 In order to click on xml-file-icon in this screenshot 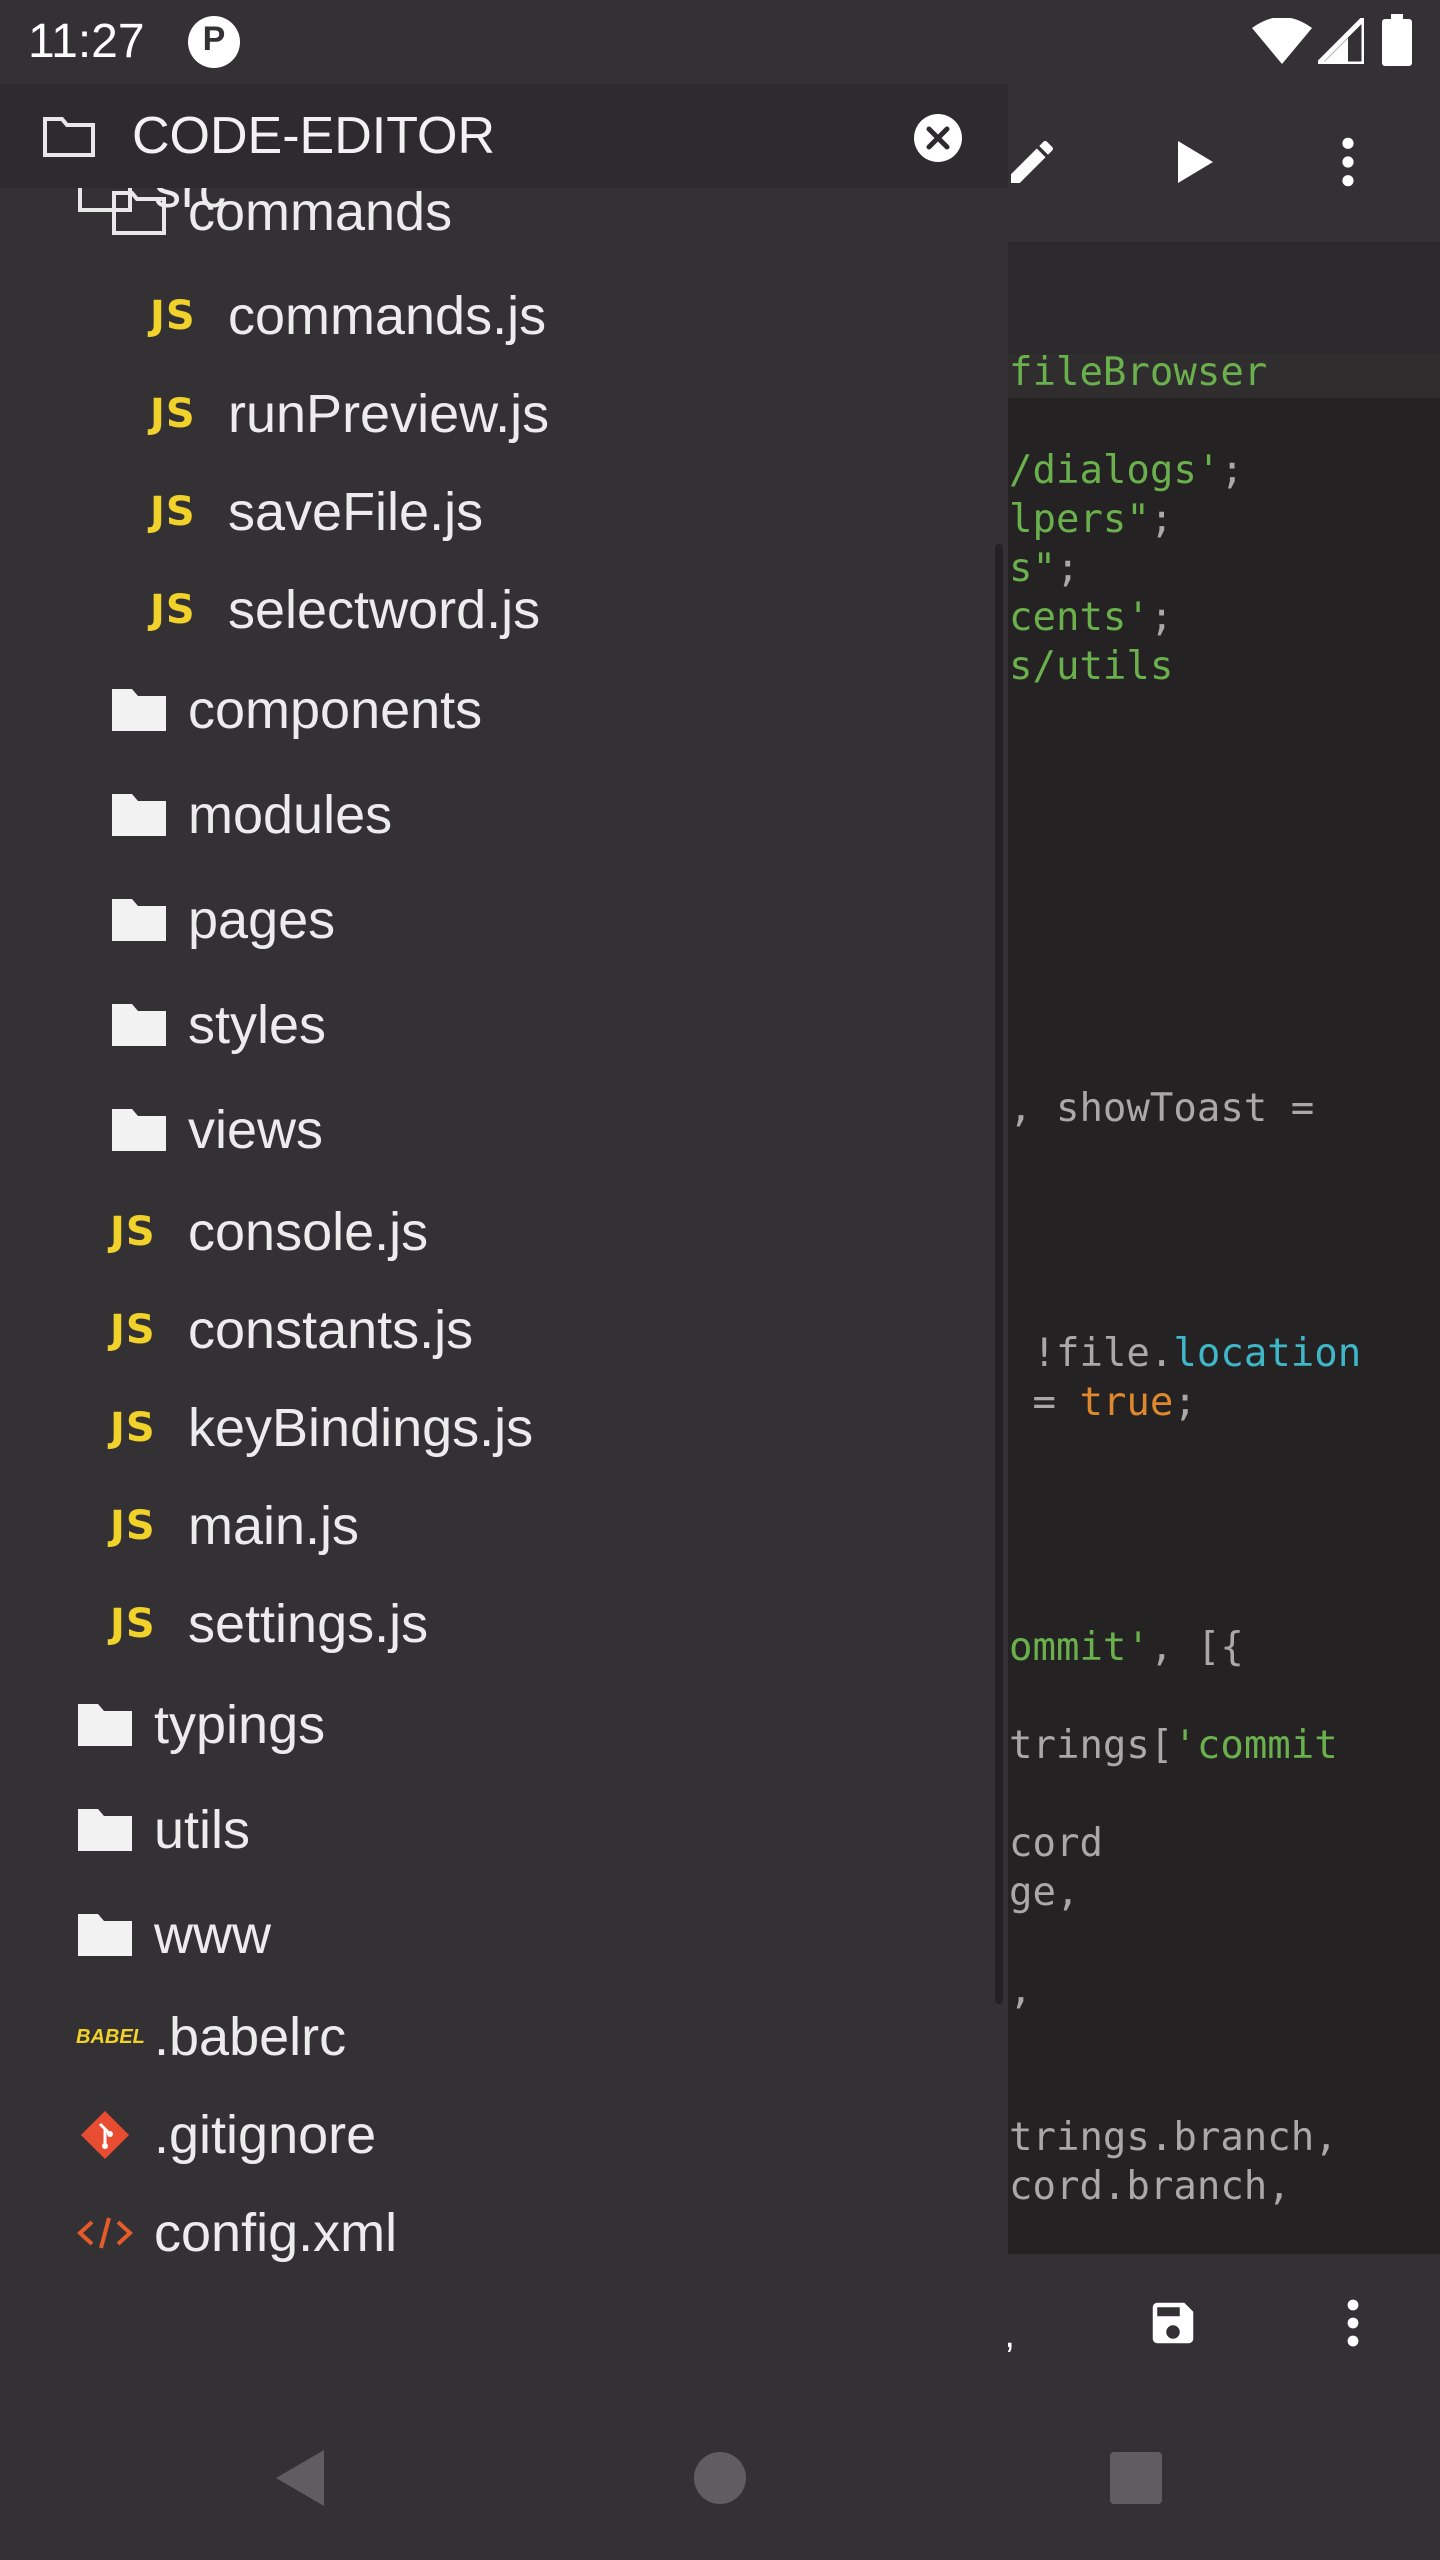, I will do `click(105, 2233)`.